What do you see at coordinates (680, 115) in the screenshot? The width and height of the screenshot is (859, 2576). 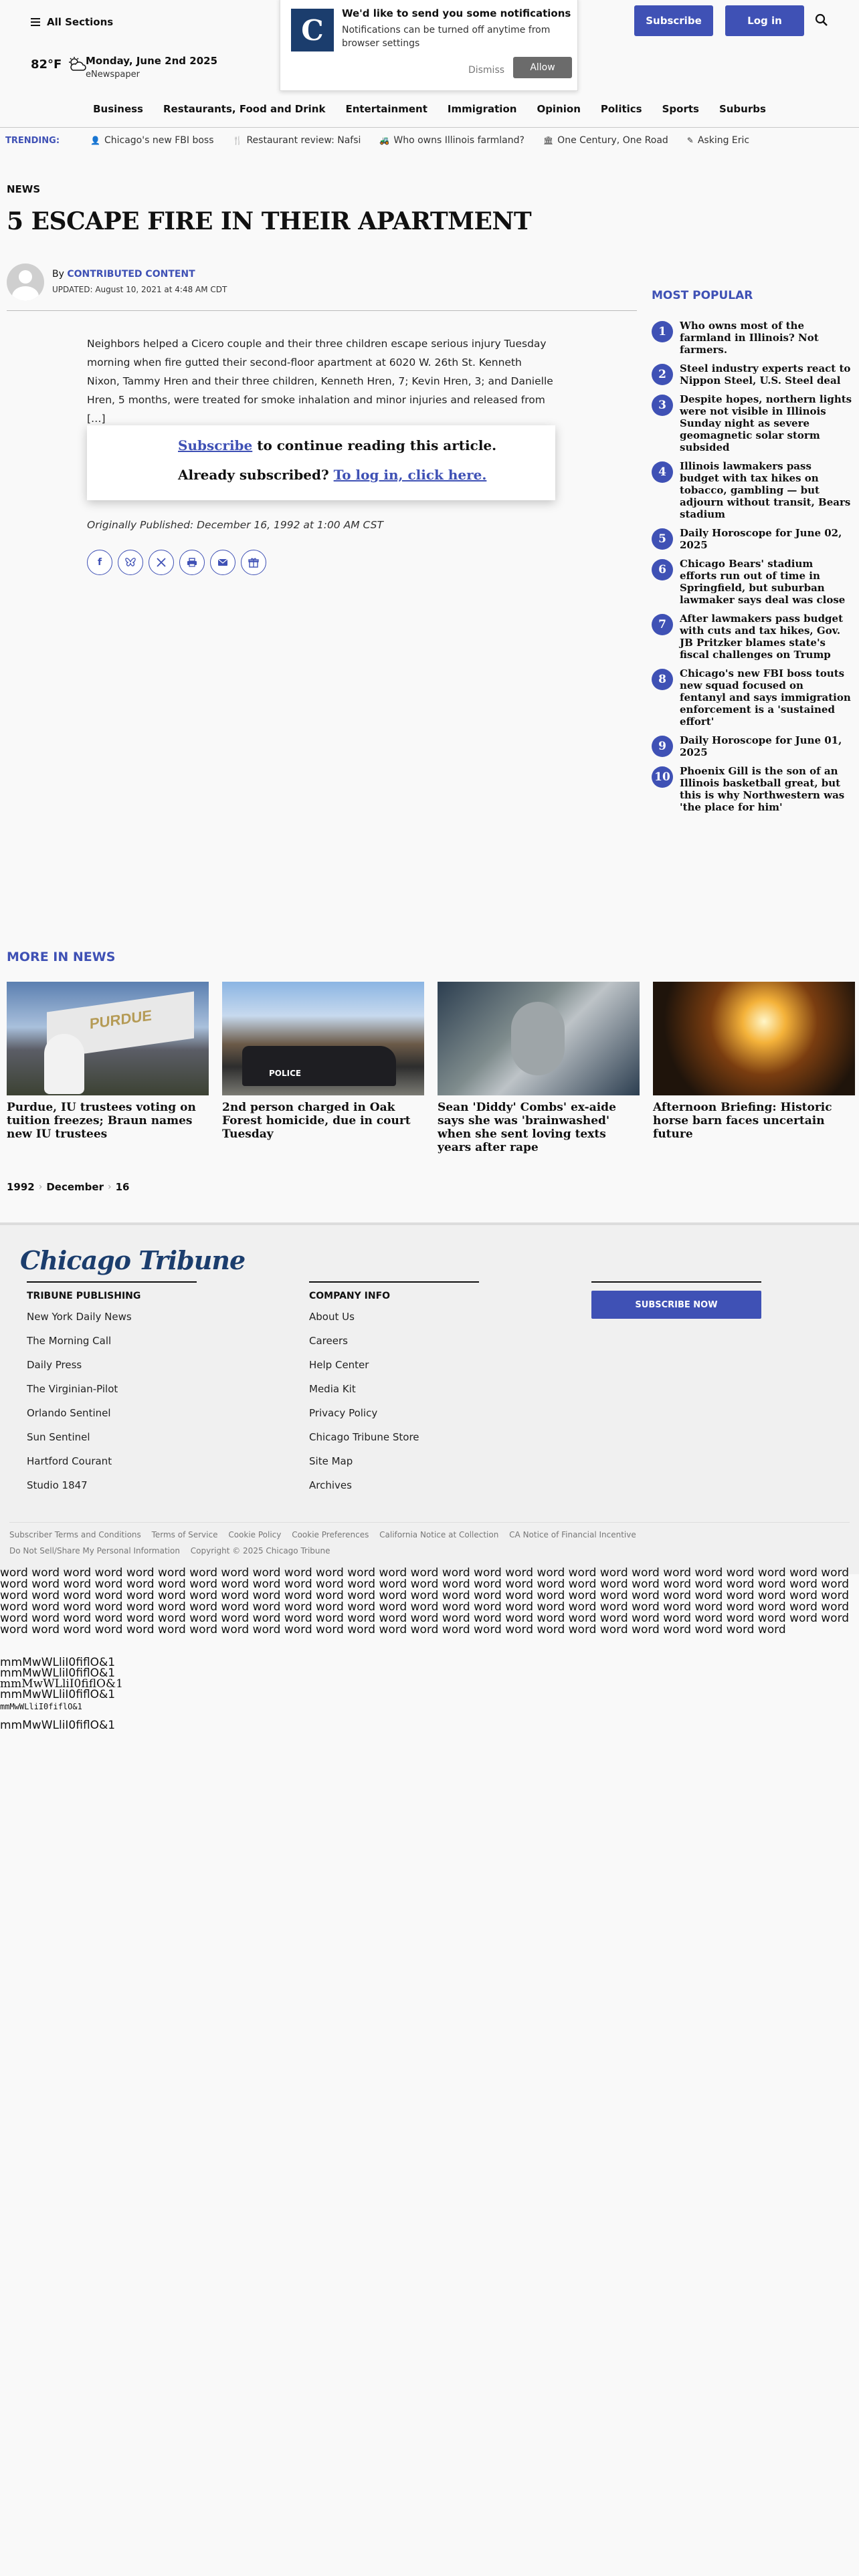 I see `nav-item-sports: Sports` at bounding box center [680, 115].